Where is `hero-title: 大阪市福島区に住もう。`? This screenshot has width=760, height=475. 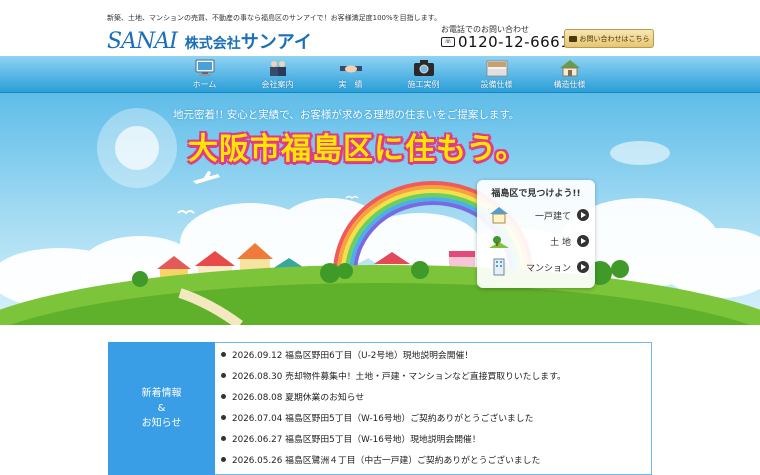 hero-title: 大阪市福島区に住もう。 is located at coordinates (357, 149).